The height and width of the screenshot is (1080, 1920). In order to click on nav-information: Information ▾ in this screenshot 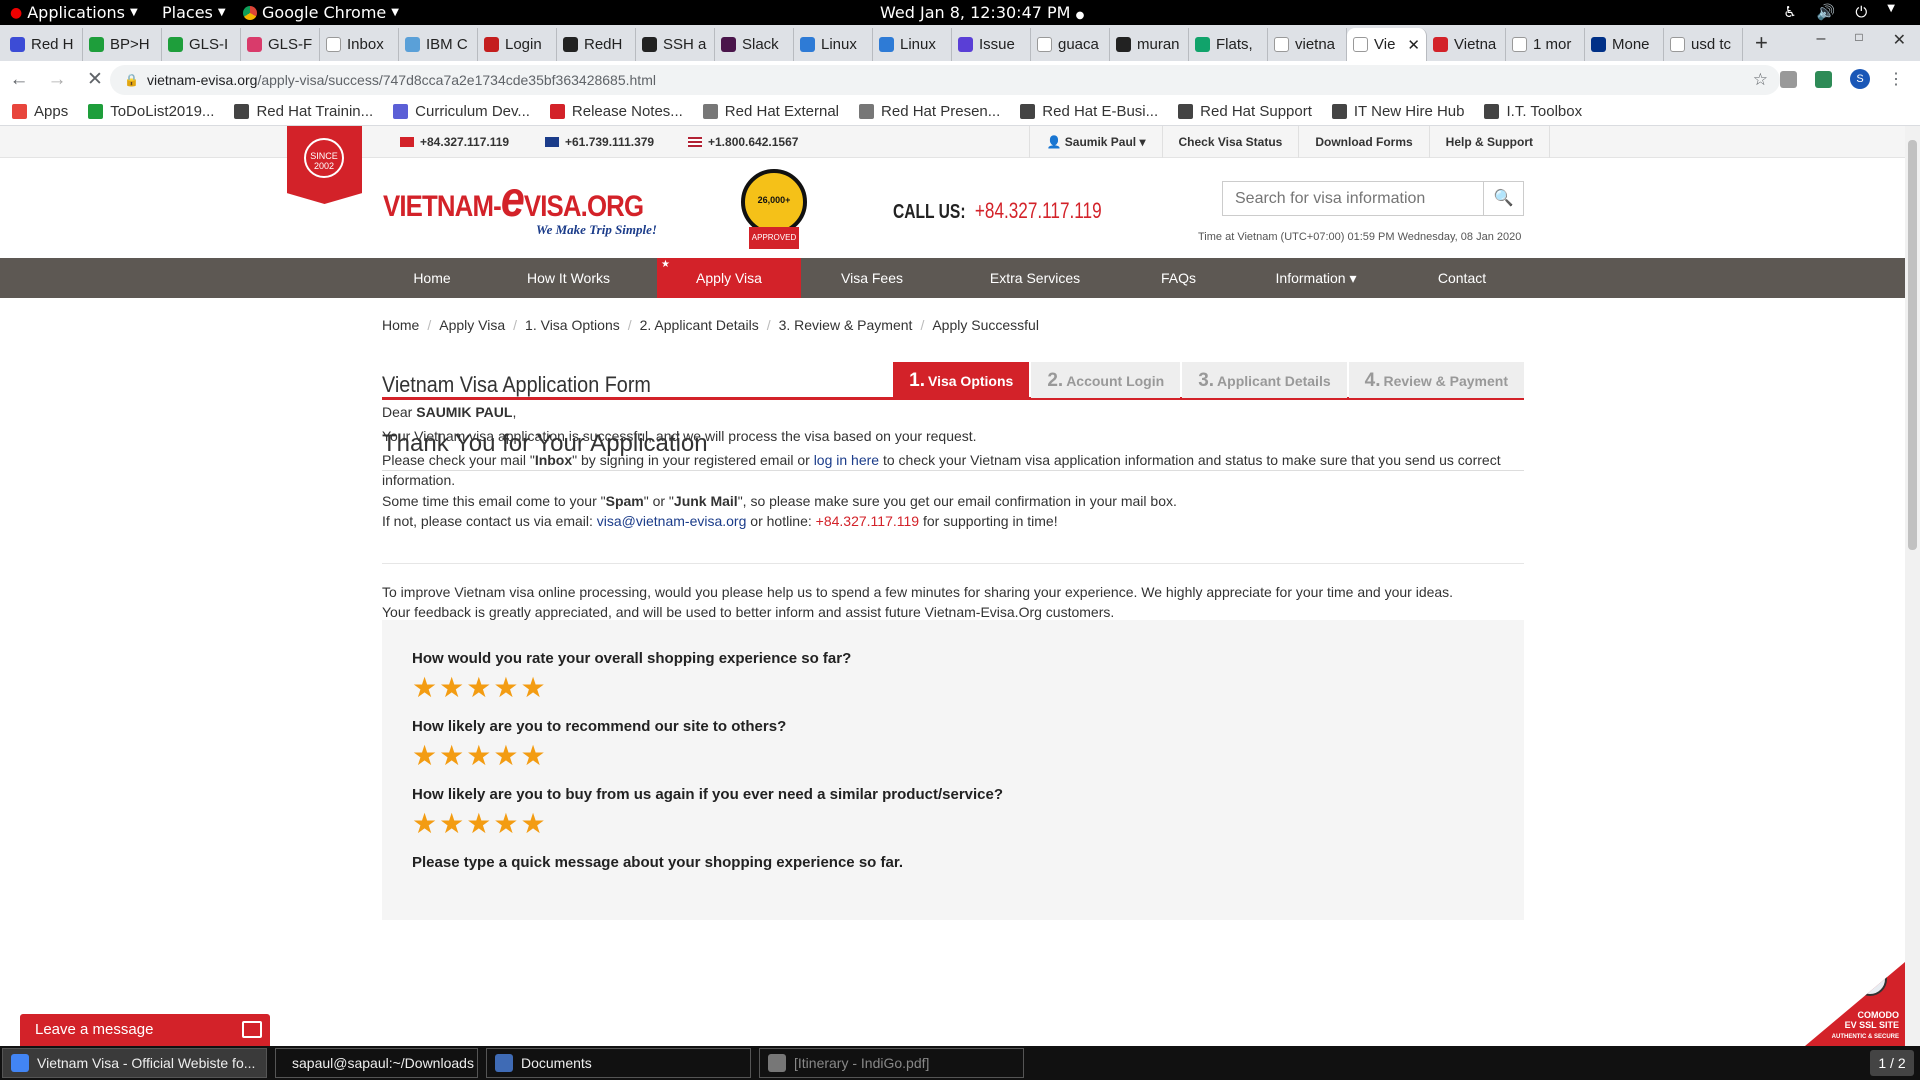, I will do `click(1316, 278)`.